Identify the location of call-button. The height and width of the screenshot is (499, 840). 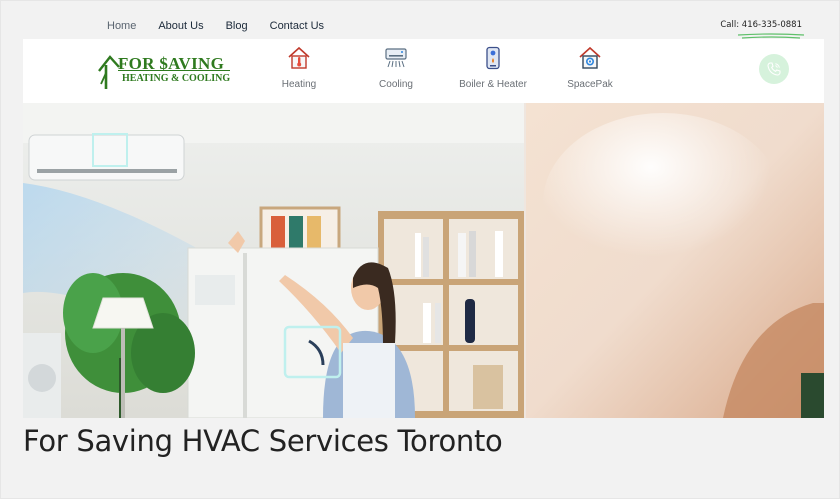
(774, 69).